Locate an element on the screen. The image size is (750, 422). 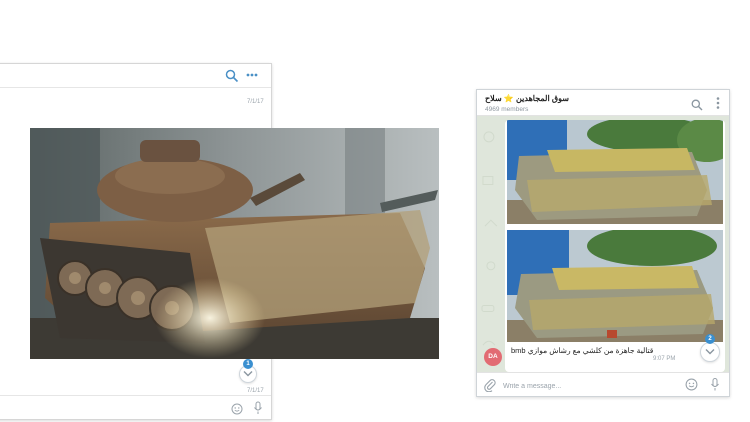
message-caption: bmb قتالية جاهزة من كلشي مع رشاش موازي is located at coordinates (582, 350).